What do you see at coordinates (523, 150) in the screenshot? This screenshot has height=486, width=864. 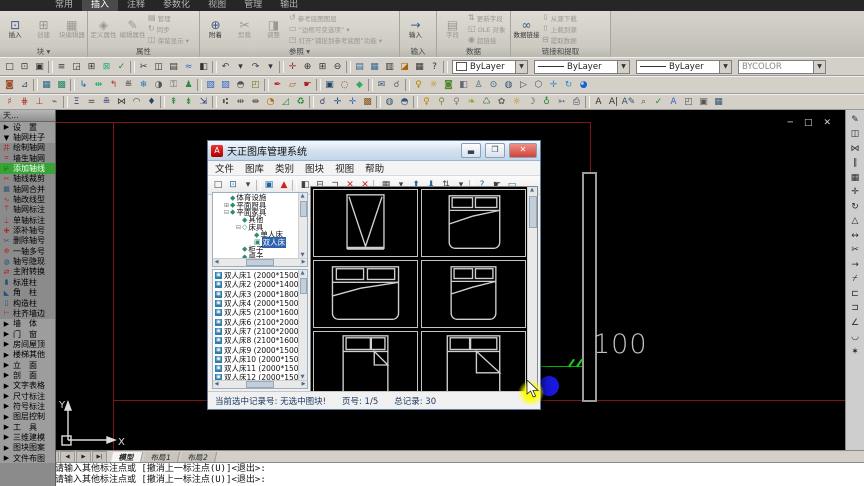 I see `close-button: ✕` at bounding box center [523, 150].